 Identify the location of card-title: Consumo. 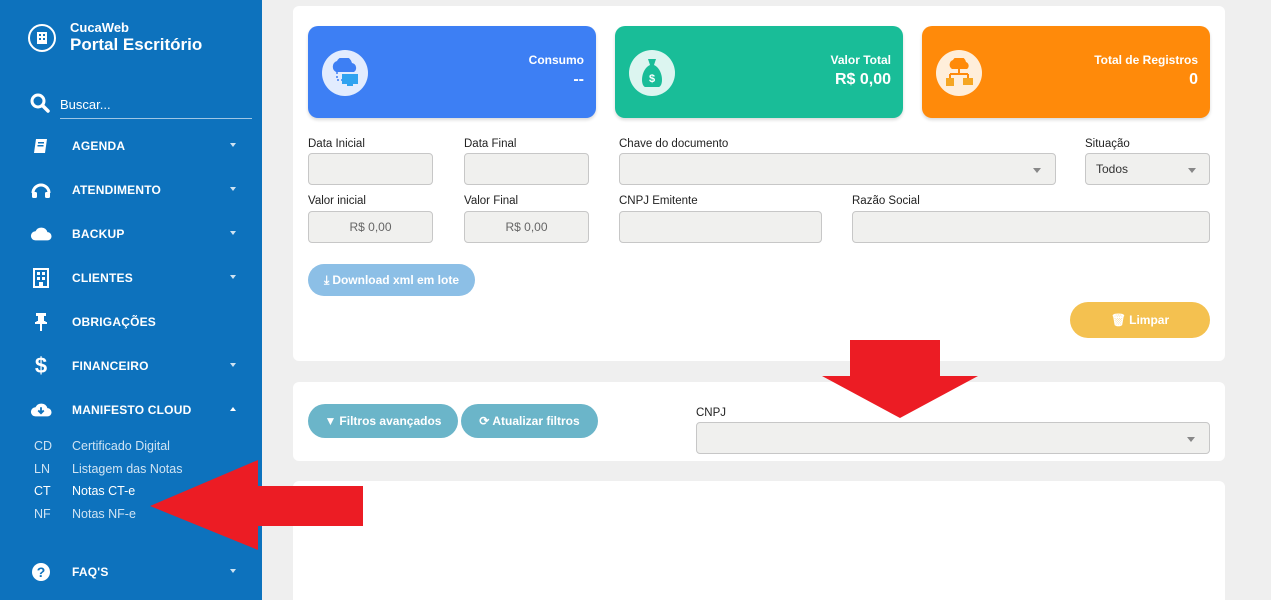
(556, 60).